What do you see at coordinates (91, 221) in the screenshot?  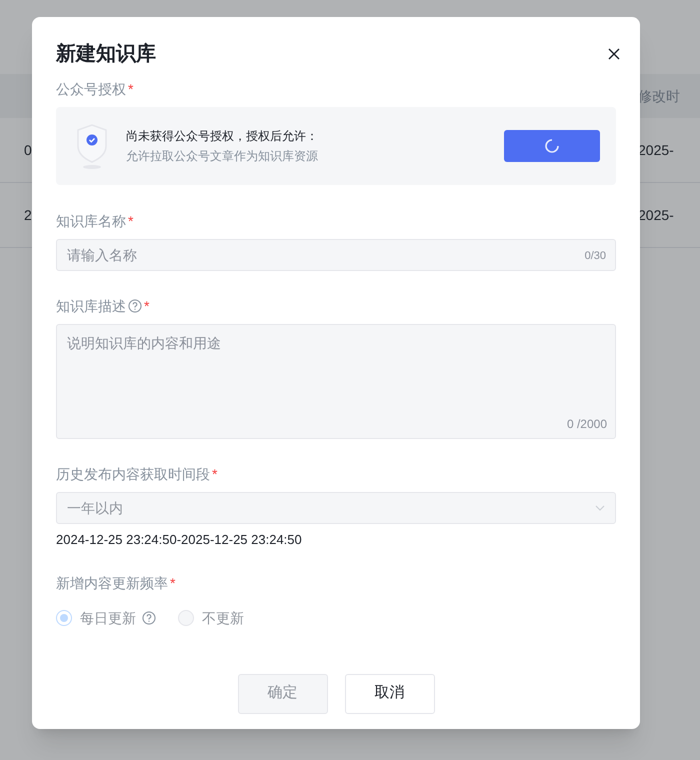 I see `field-label: 知识库名称` at bounding box center [91, 221].